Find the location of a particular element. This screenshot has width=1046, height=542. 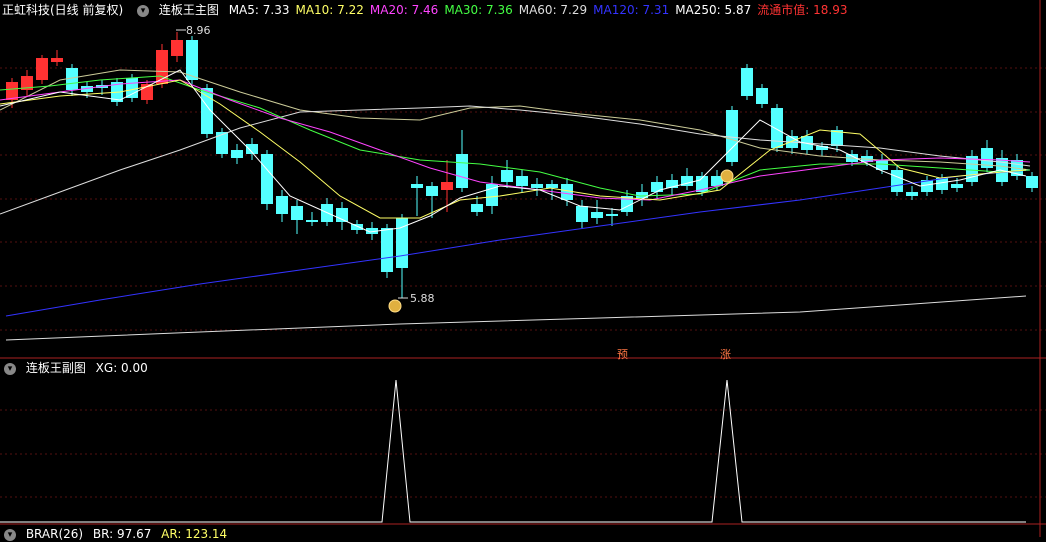

ma250-line is located at coordinates (516, 318).